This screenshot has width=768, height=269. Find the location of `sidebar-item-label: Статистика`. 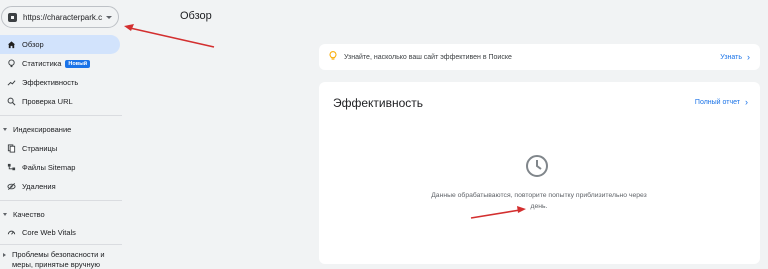

sidebar-item-label: Статистика is located at coordinates (42, 63).